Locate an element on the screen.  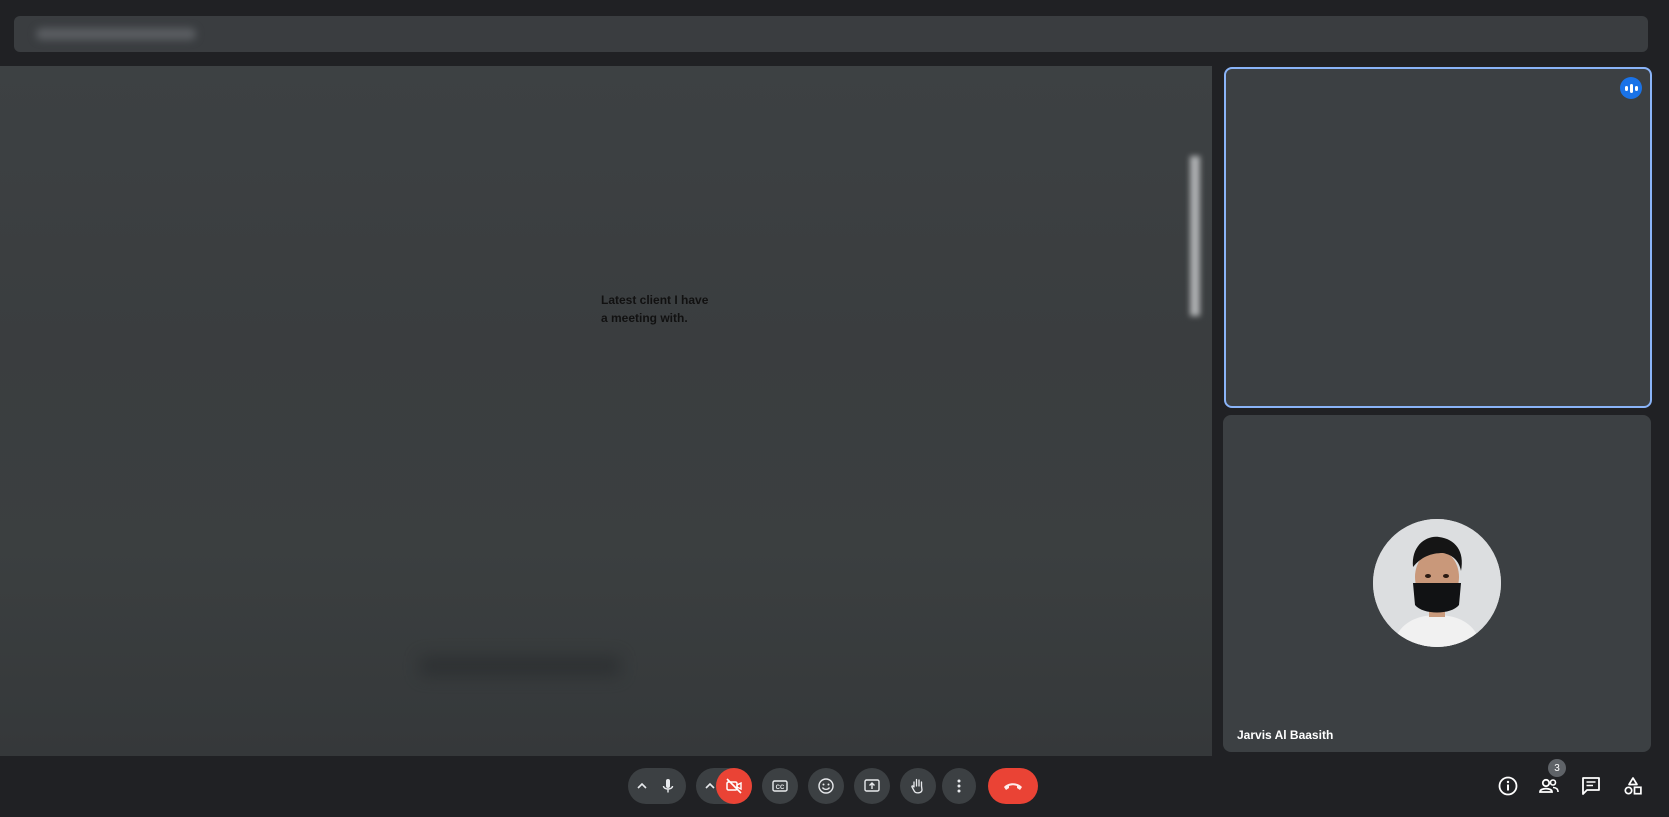
blurred-meeting-title is located at coordinates (116, 34).